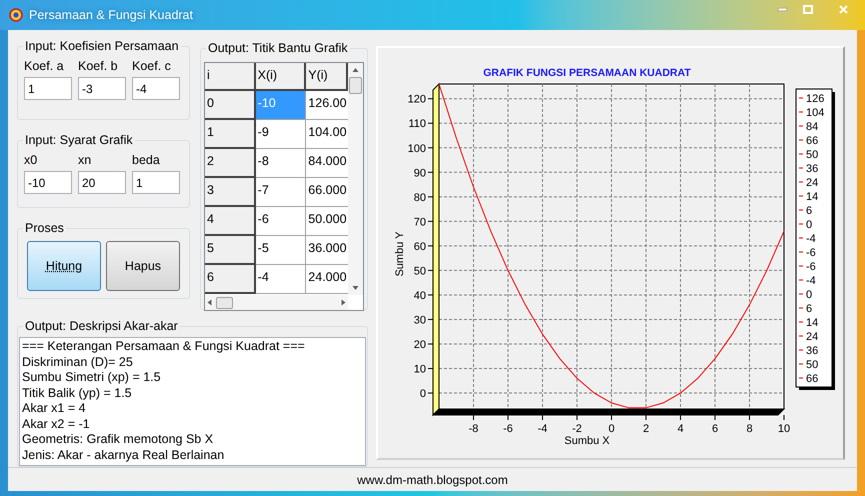 The height and width of the screenshot is (496, 865). I want to click on y-tick-label: 30, so click(420, 320).